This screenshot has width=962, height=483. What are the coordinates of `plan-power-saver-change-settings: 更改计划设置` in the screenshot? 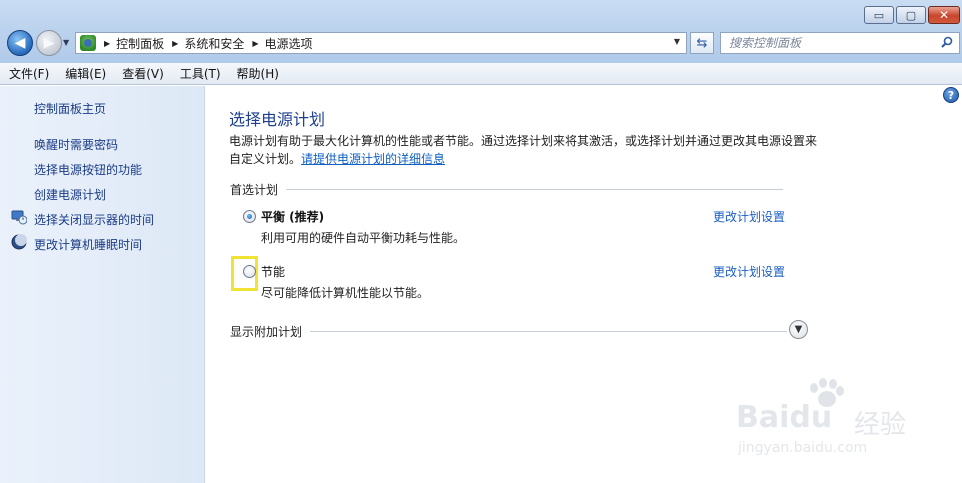 It's located at (749, 271).